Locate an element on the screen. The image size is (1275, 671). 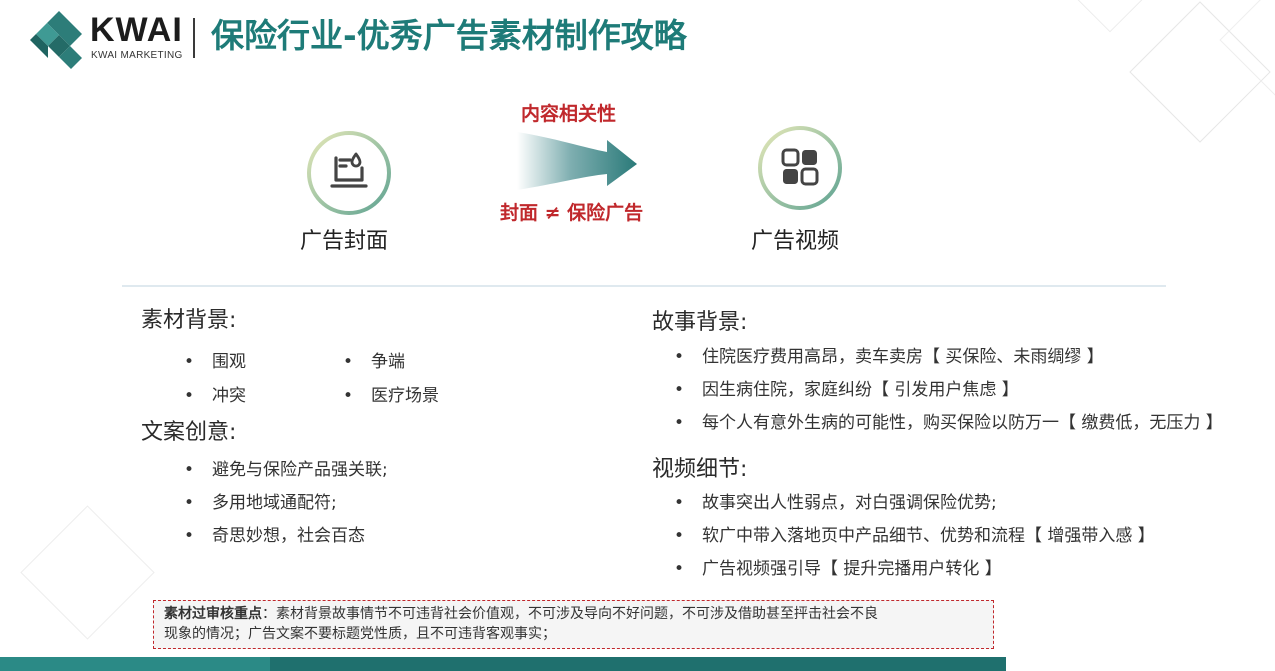
flow-label-video: 广告视频 is located at coordinates (795, 241).